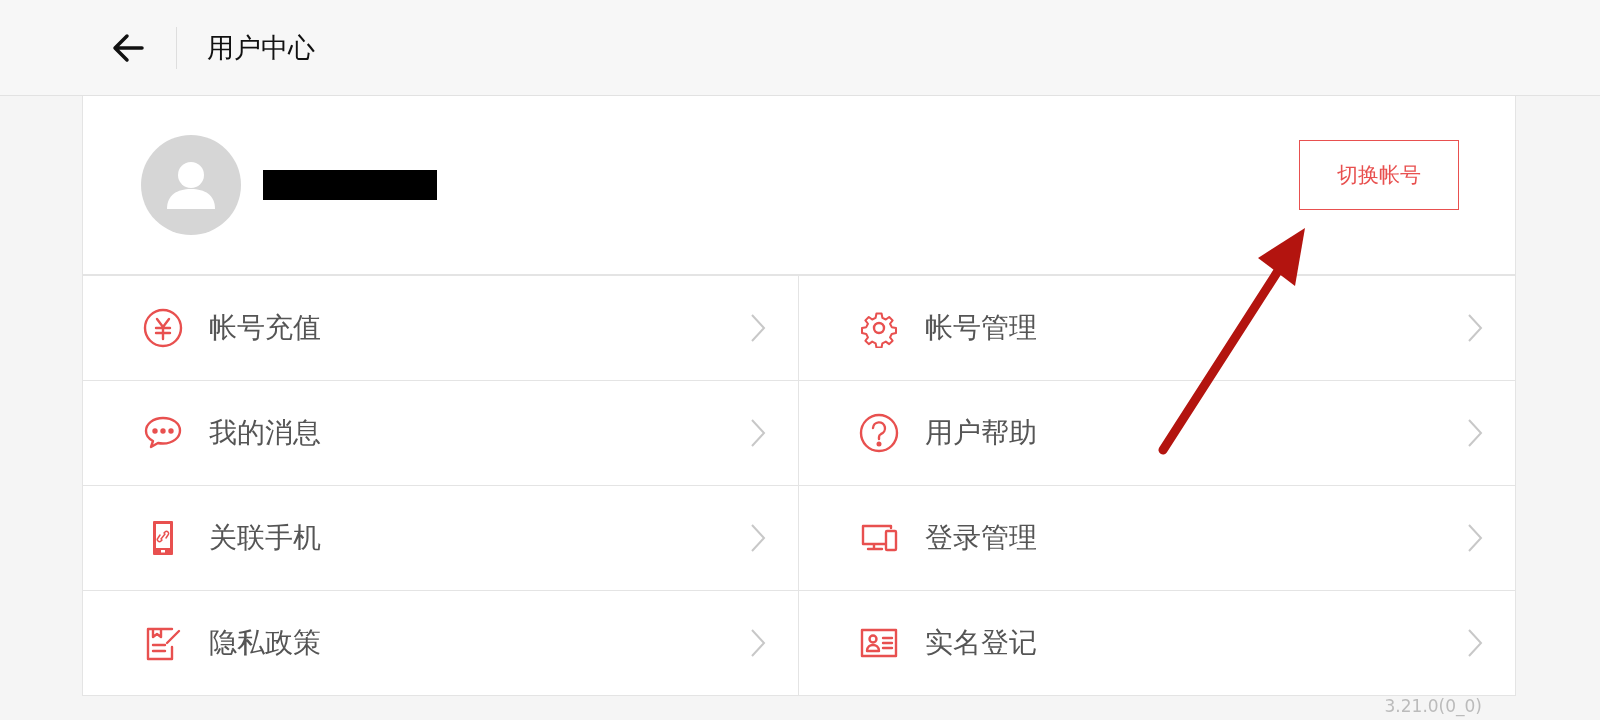 The width and height of the screenshot is (1600, 720). I want to click on menu-label: 我的消息, so click(265, 433).